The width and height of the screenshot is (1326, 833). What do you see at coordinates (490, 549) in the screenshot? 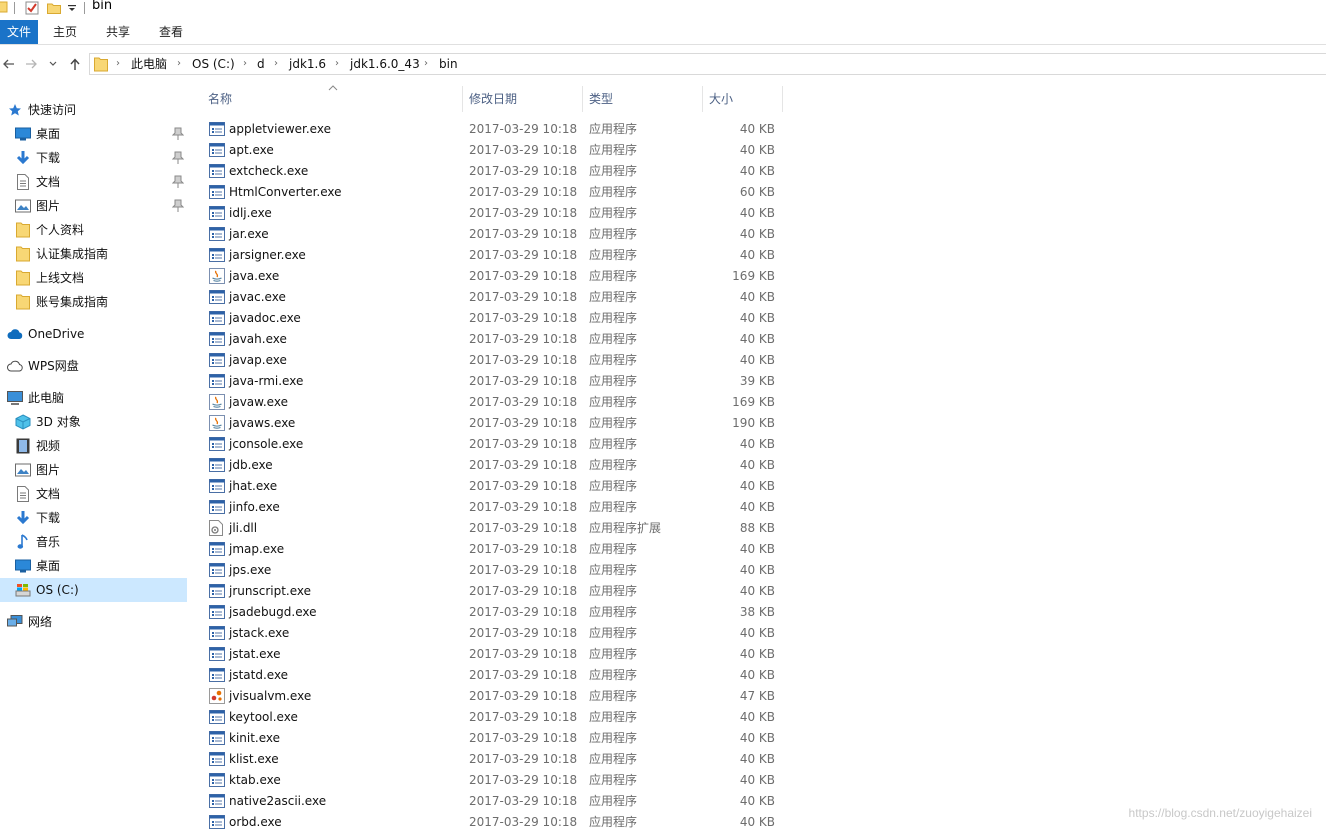
I see `file-row: jmap.exe 2017-03-29 10:18 应用程序 40 KB` at bounding box center [490, 549].